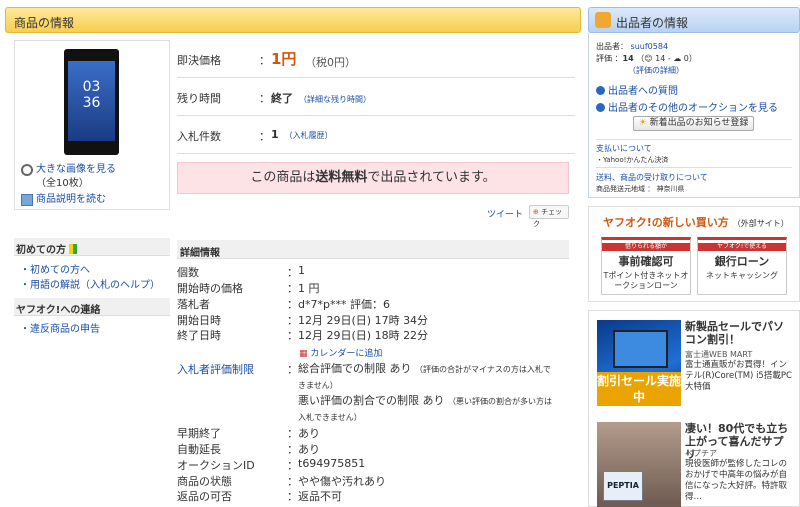 This screenshot has width=800, height=507. I want to click on shipping-info-link: 送料、商品の受け取りについて, so click(652, 177).